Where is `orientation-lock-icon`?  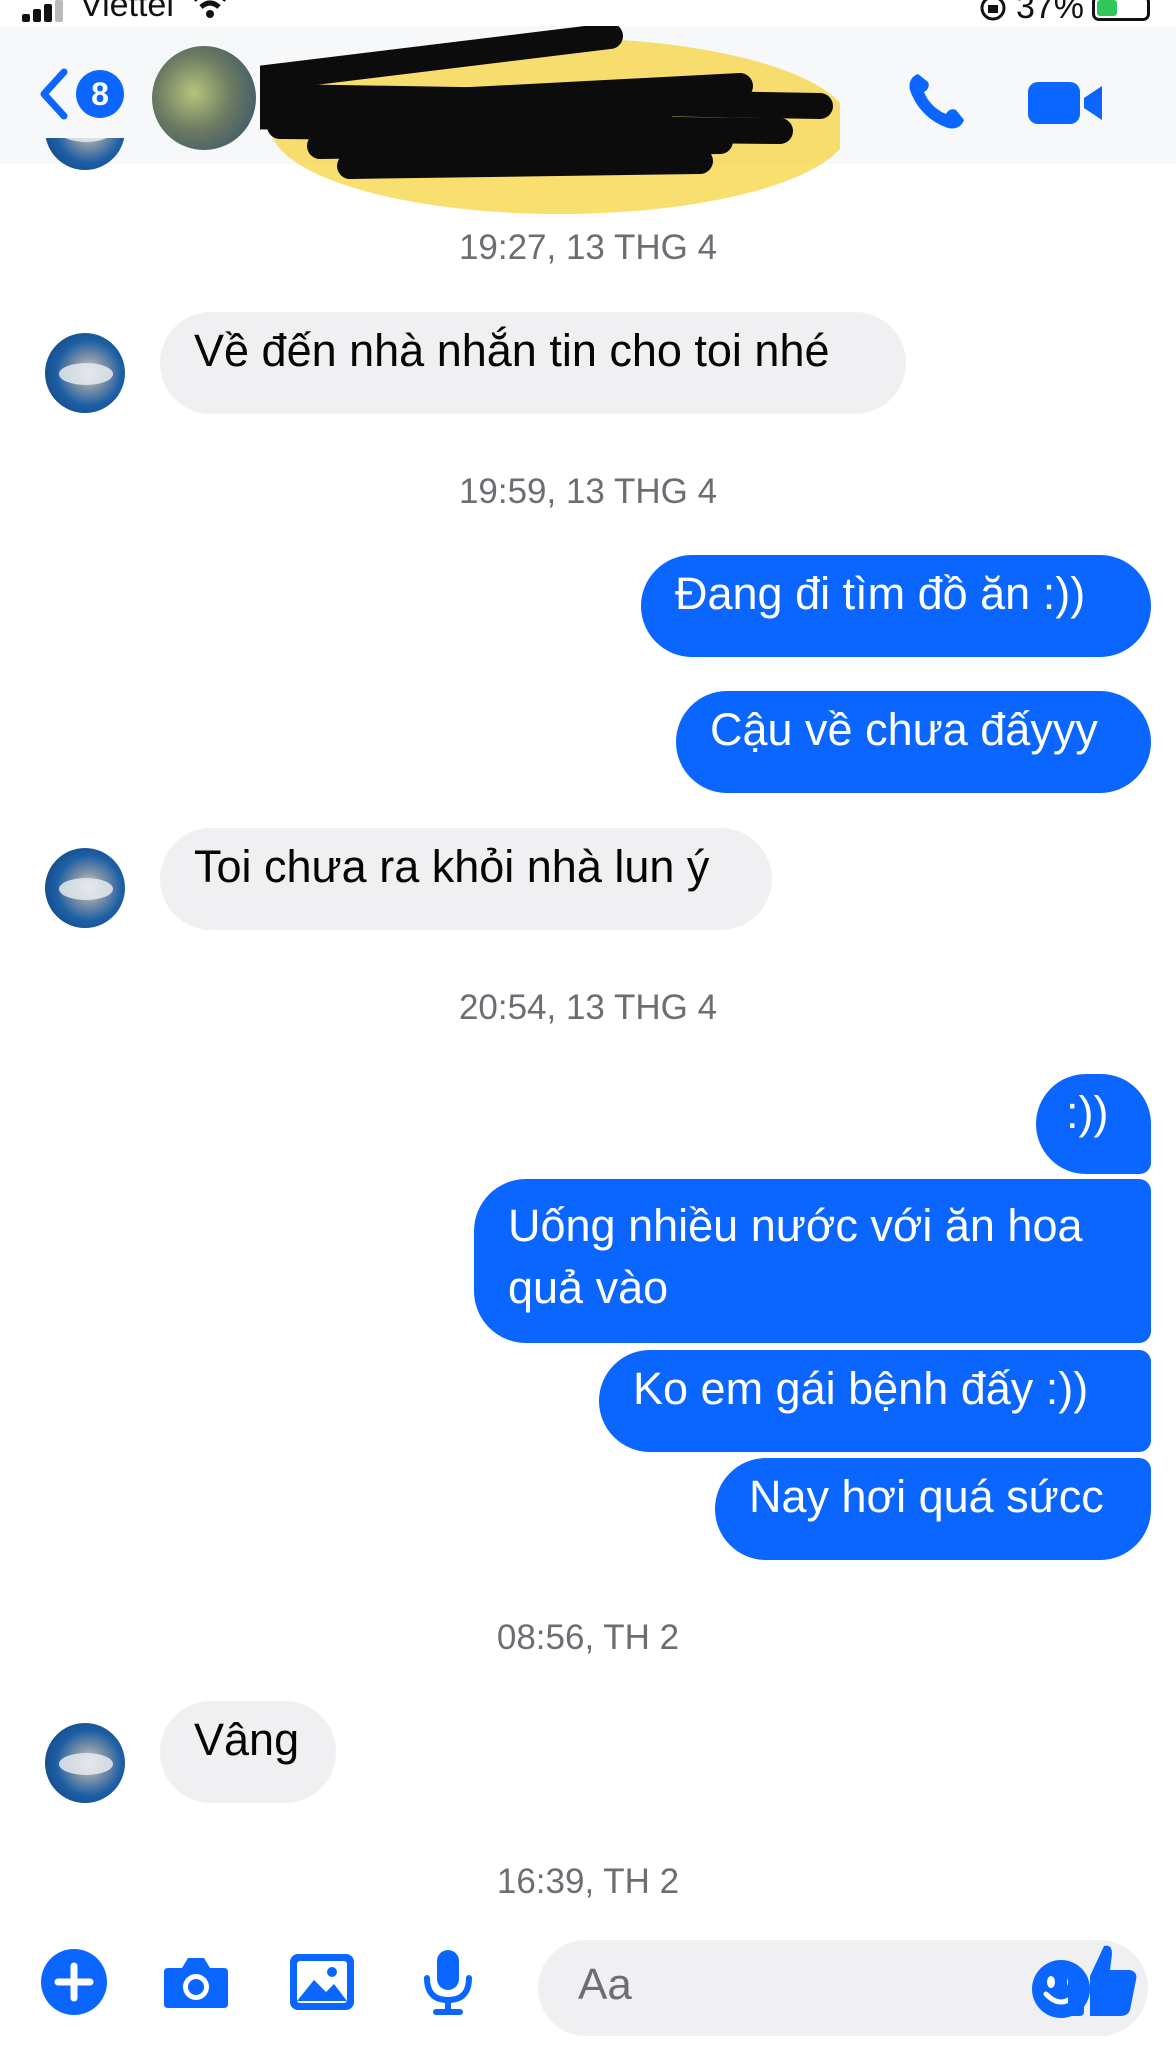 orientation-lock-icon is located at coordinates (993, 10).